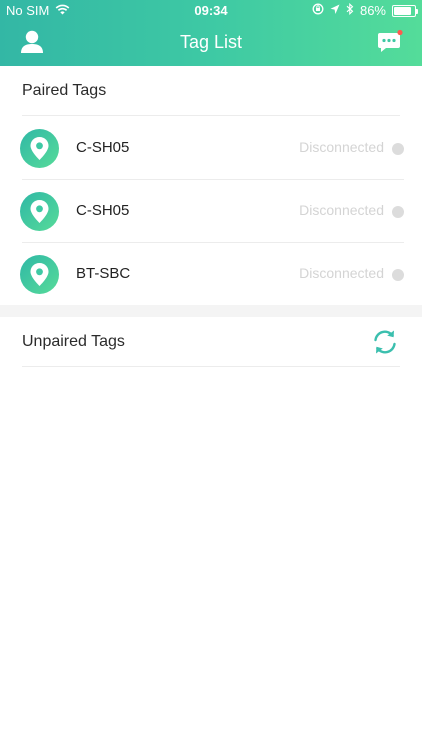  Describe the element at coordinates (372, 10) in the screenshot. I see `battery-percent: 86%` at that location.